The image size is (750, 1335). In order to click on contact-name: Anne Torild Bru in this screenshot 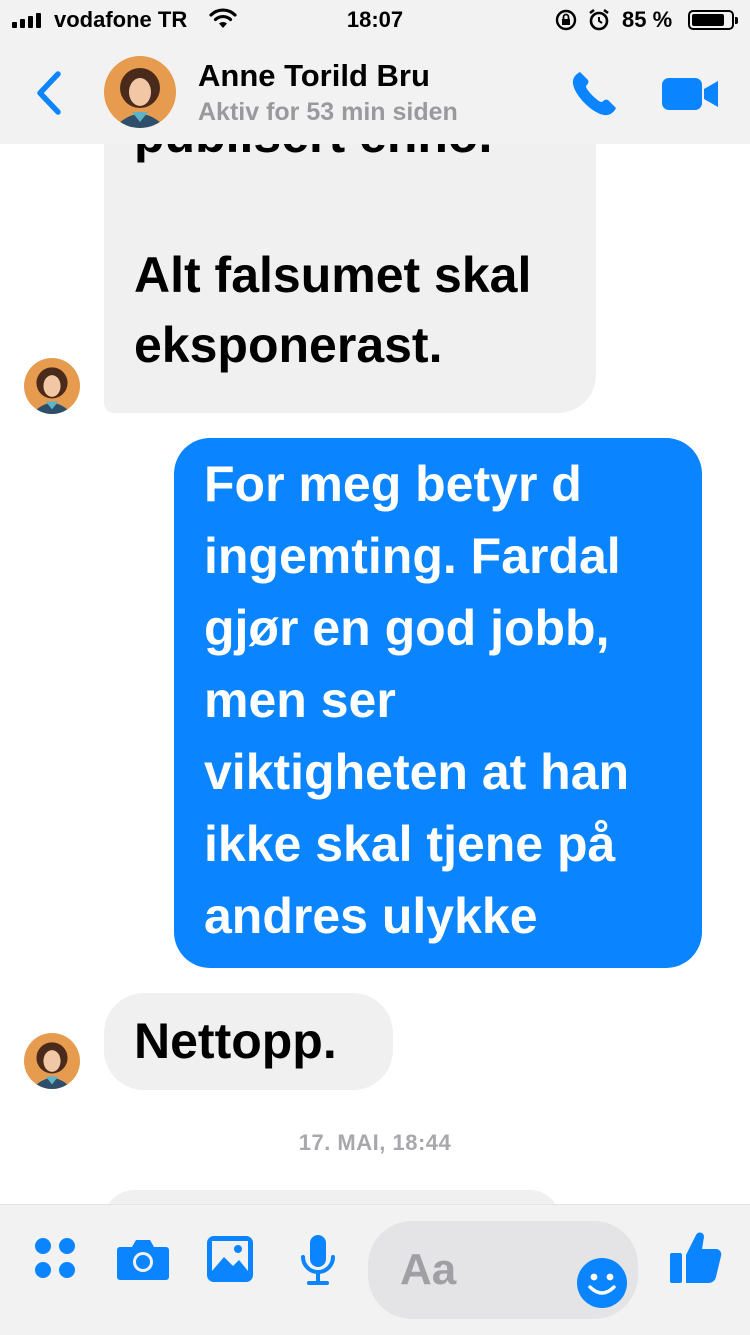, I will do `click(314, 75)`.